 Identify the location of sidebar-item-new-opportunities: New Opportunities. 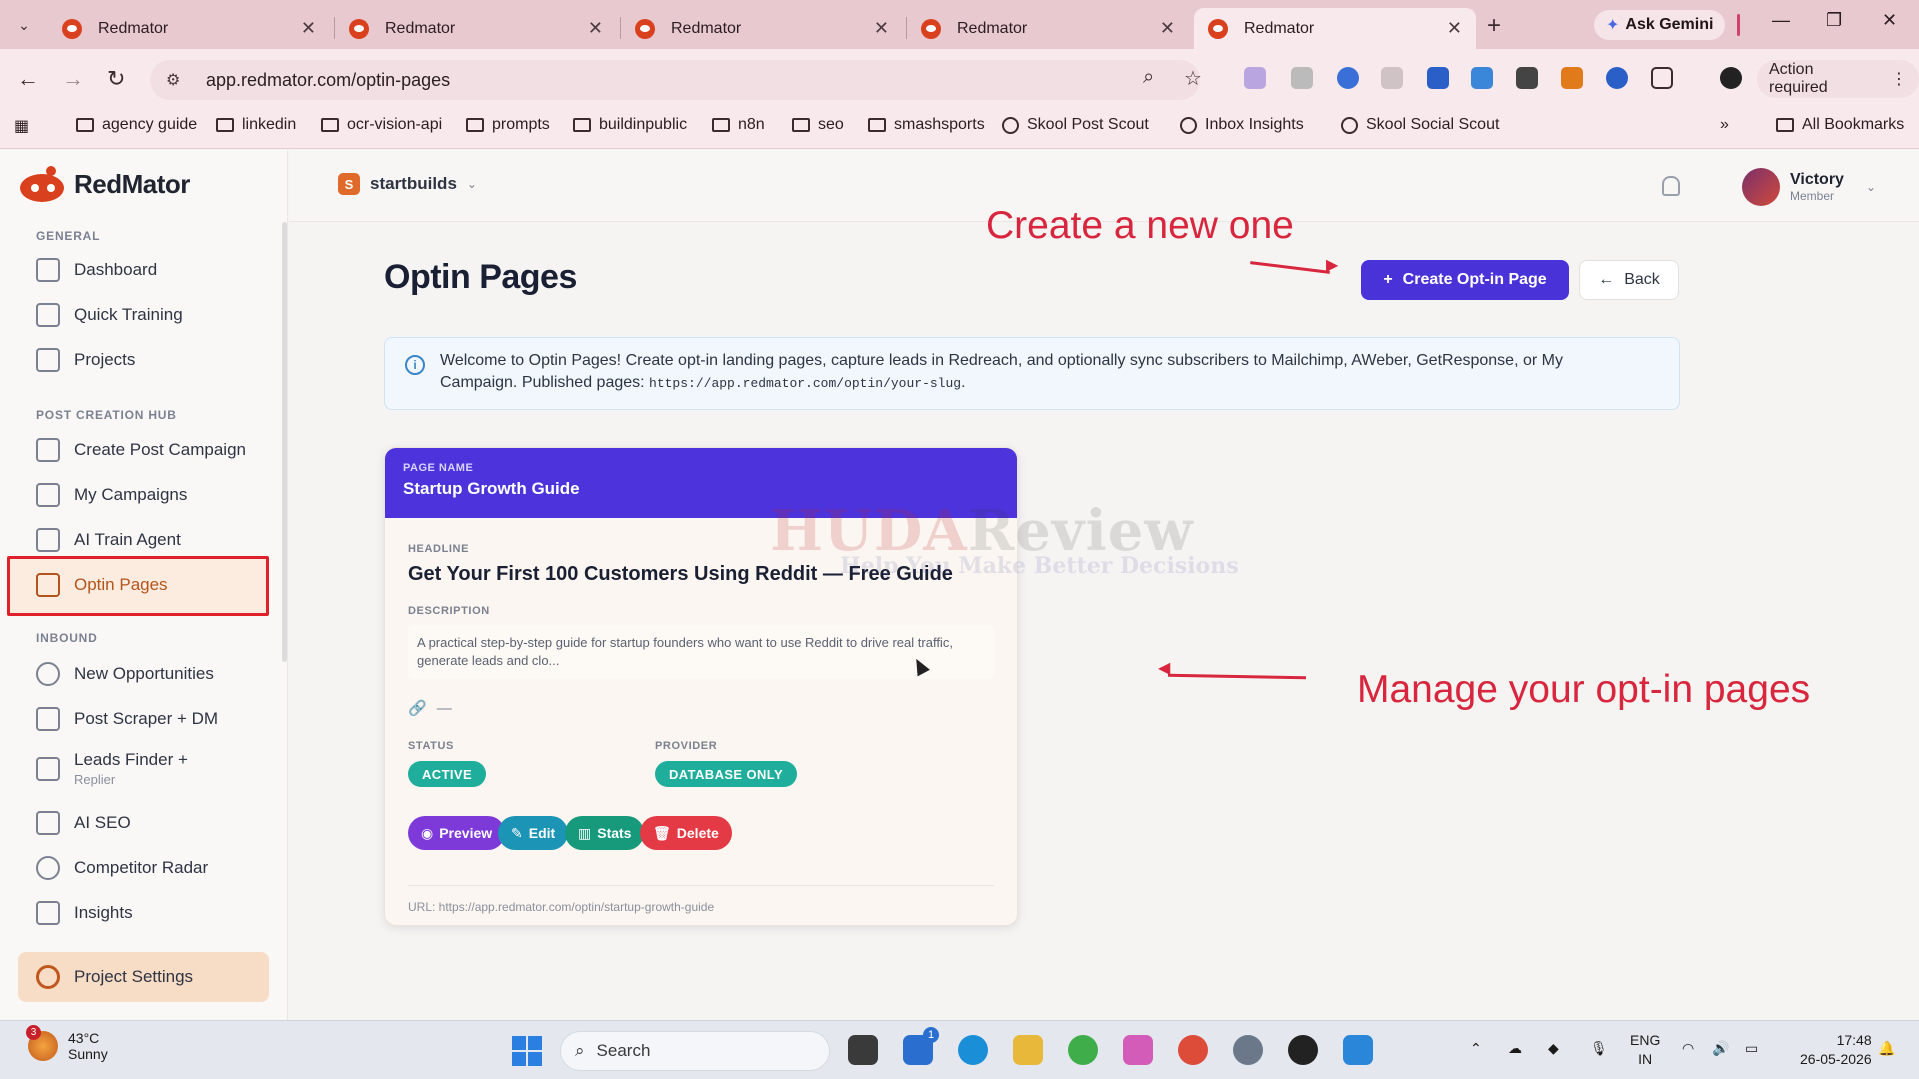
(125, 674).